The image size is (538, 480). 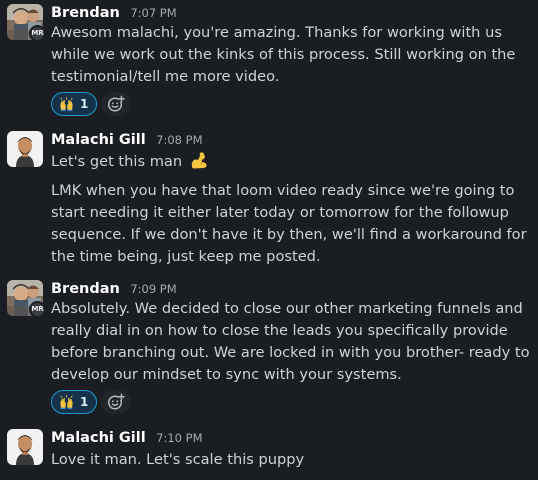 I want to click on timestamp: 7:10 PM, so click(x=179, y=438).